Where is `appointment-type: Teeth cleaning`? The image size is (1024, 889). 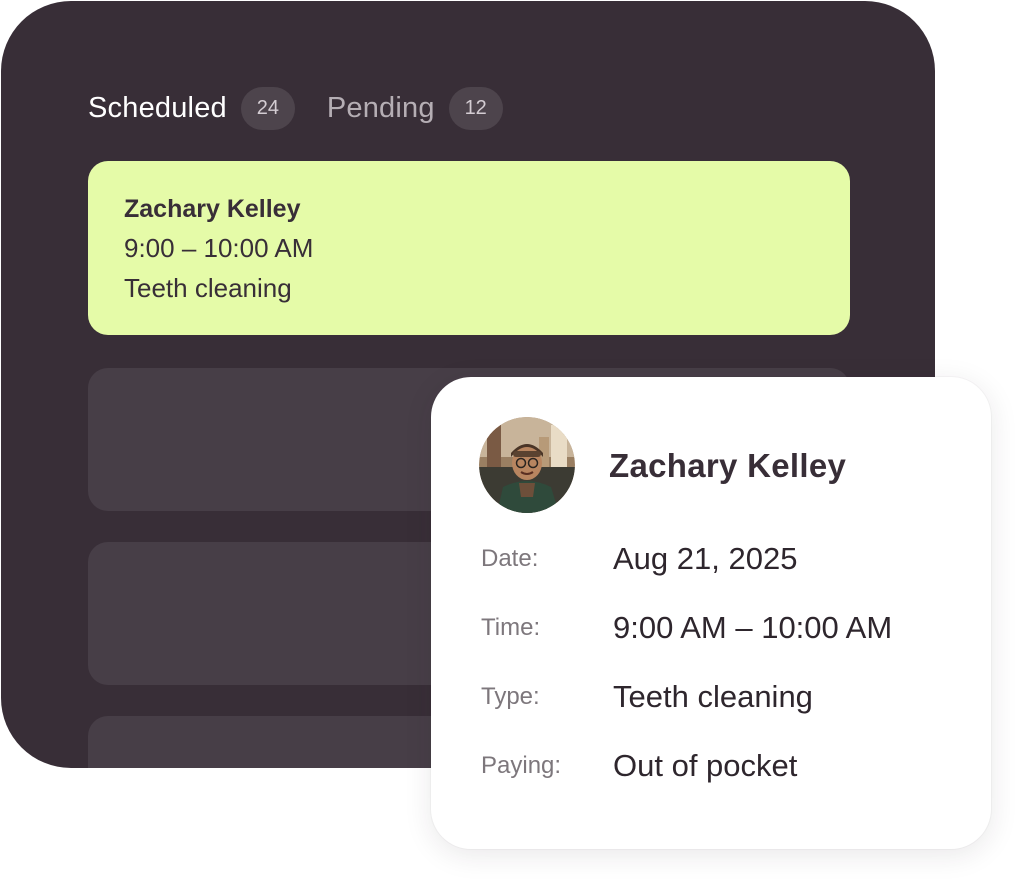 appointment-type: Teeth cleaning is located at coordinates (208, 288).